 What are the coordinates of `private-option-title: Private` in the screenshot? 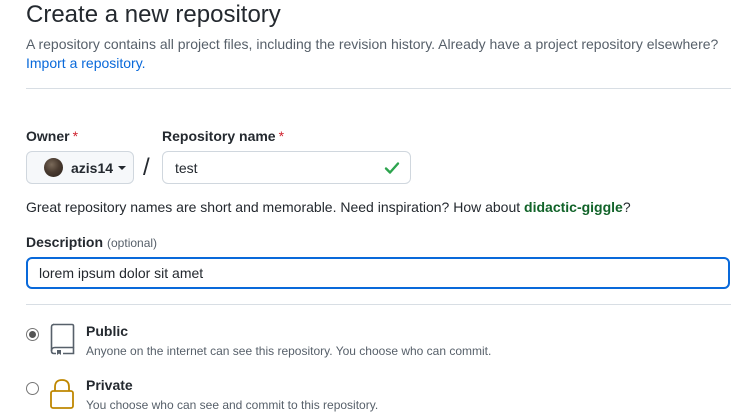 It's located at (109, 385).